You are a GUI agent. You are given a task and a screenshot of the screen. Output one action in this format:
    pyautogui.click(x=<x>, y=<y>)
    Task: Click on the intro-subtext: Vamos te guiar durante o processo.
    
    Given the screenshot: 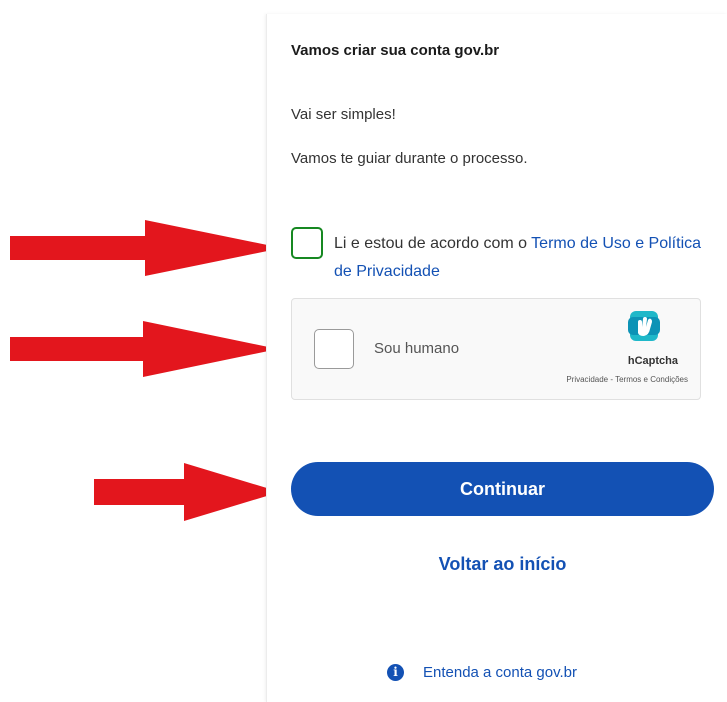 What is the action you would take?
    pyautogui.click(x=409, y=158)
    